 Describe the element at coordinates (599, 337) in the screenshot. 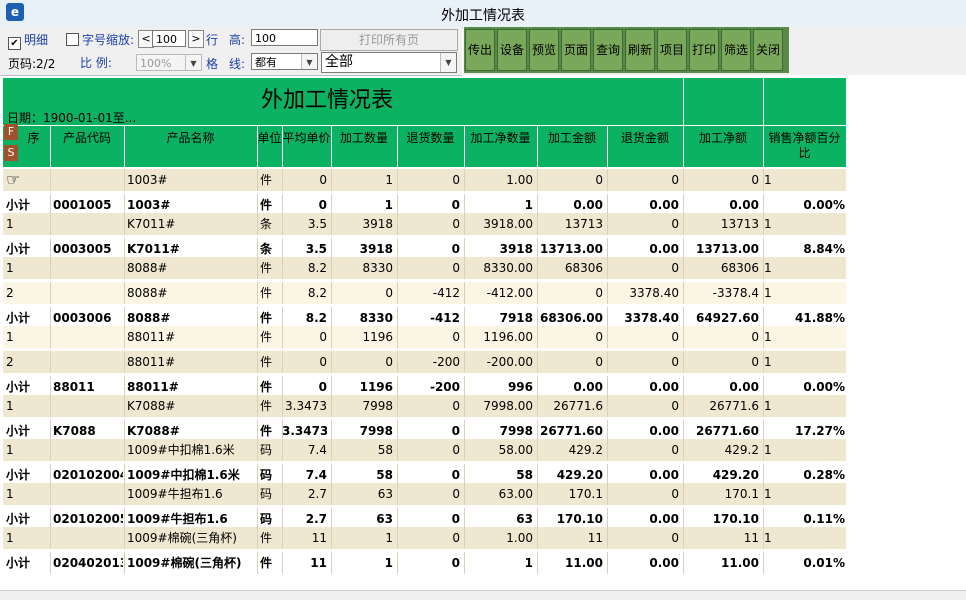

I see `cell-process-amount: 0` at that location.